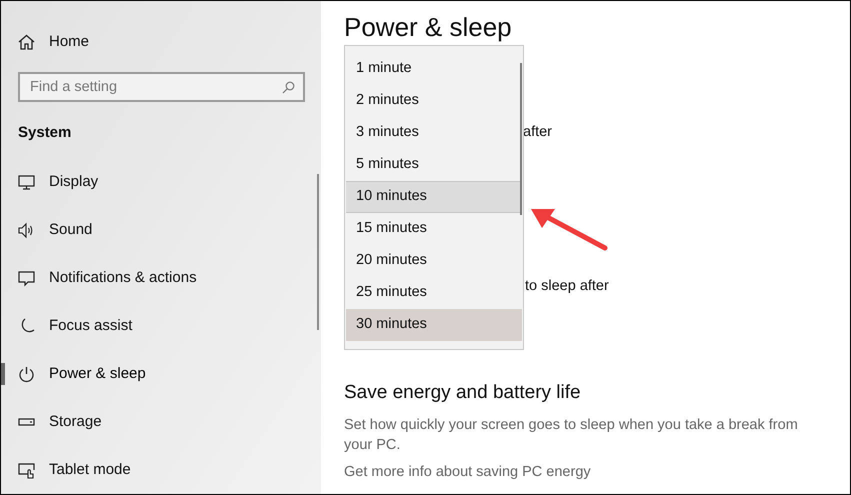  I want to click on nav-item: Storage, so click(60, 422).